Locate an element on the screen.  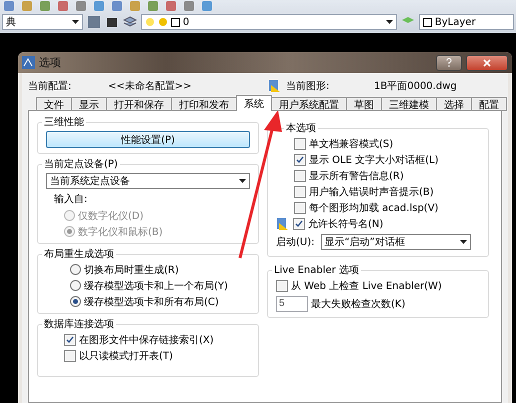
checkbox-label: 显示所有警告信息(R) is located at coordinates (356, 176).